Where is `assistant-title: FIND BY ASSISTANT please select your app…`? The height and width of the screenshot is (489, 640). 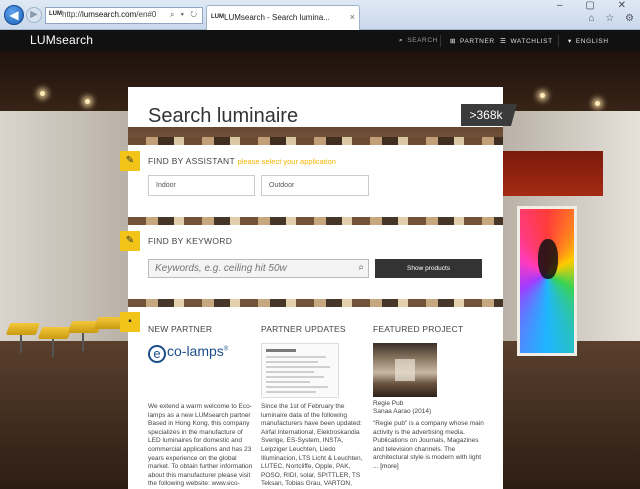 assistant-title: FIND BY ASSISTANT please select your app… is located at coordinates (242, 161).